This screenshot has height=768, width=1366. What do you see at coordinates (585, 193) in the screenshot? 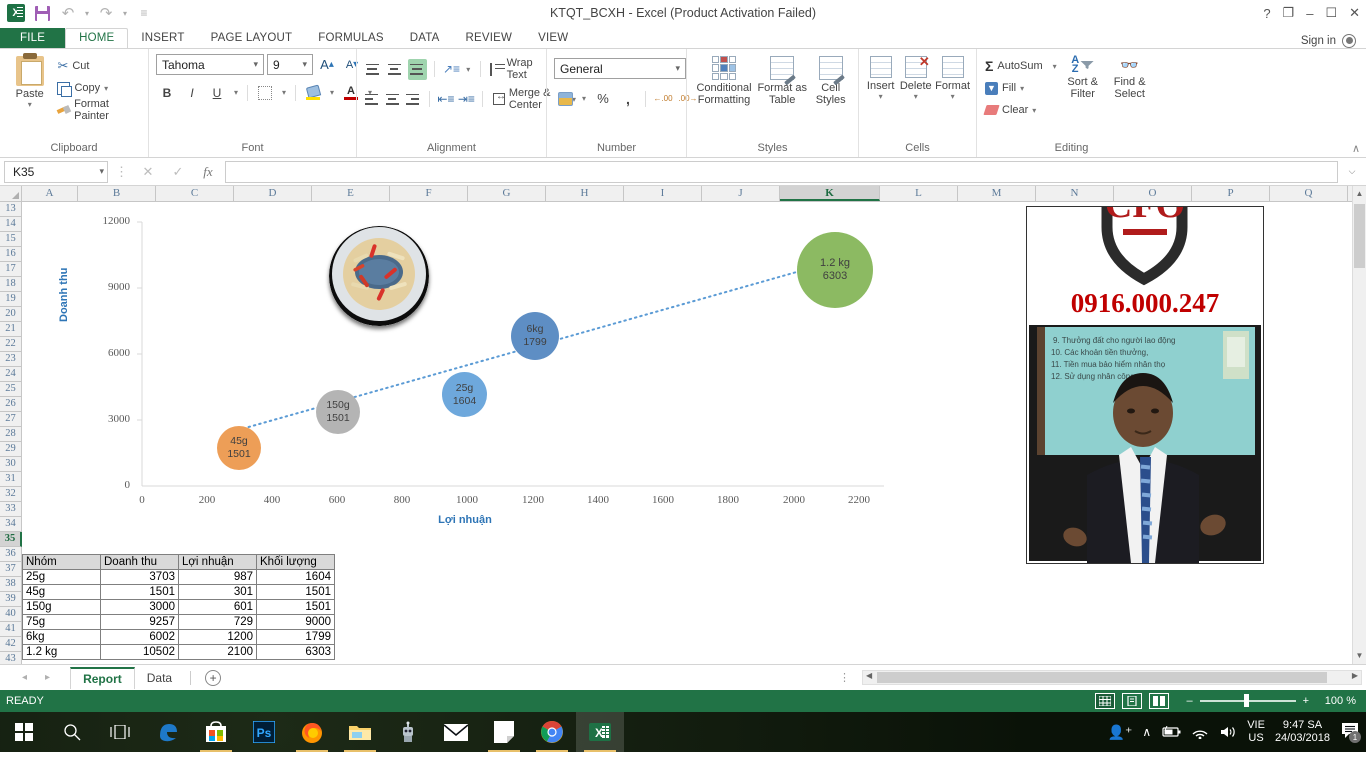
I see `column-header-H: H` at bounding box center [585, 193].